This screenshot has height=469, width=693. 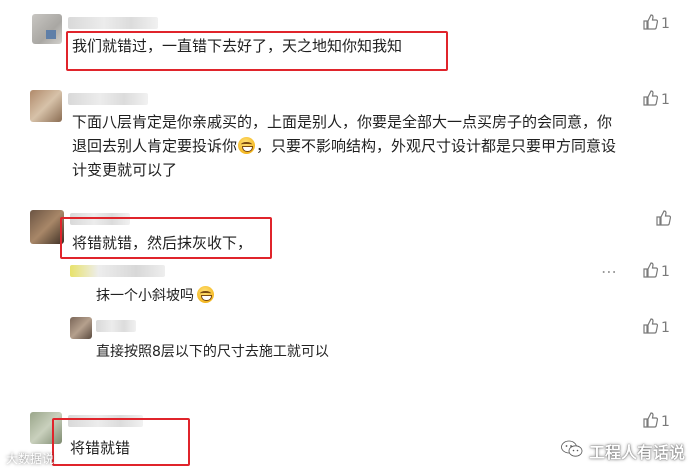 What do you see at coordinates (125, 170) in the screenshot?
I see `comment-text-line3: 计变更就可以了` at bounding box center [125, 170].